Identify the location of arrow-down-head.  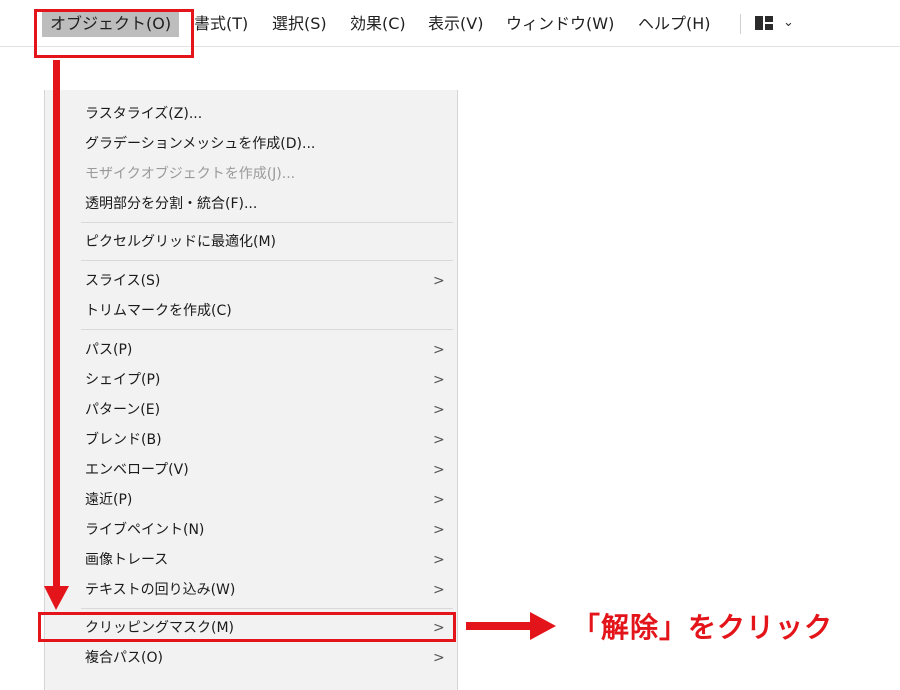
(56, 598).